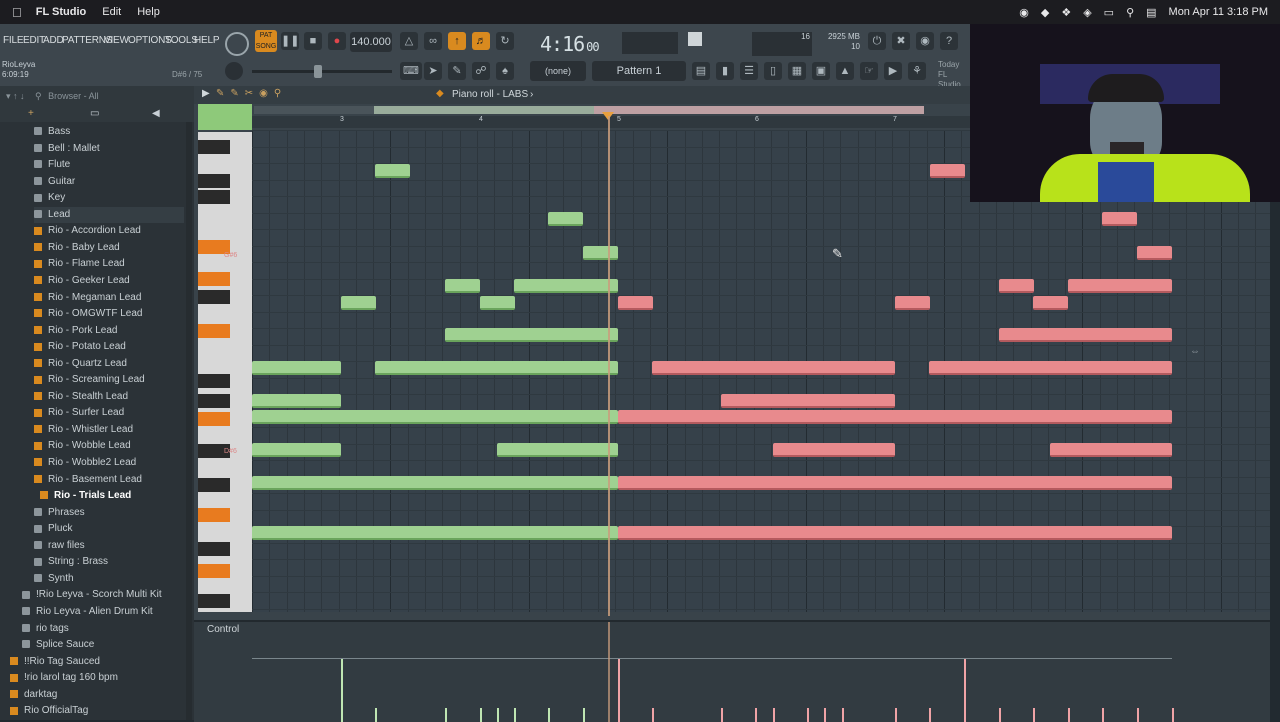  Describe the element at coordinates (53, 529) in the screenshot. I see `browser-folder: Pluck` at that location.